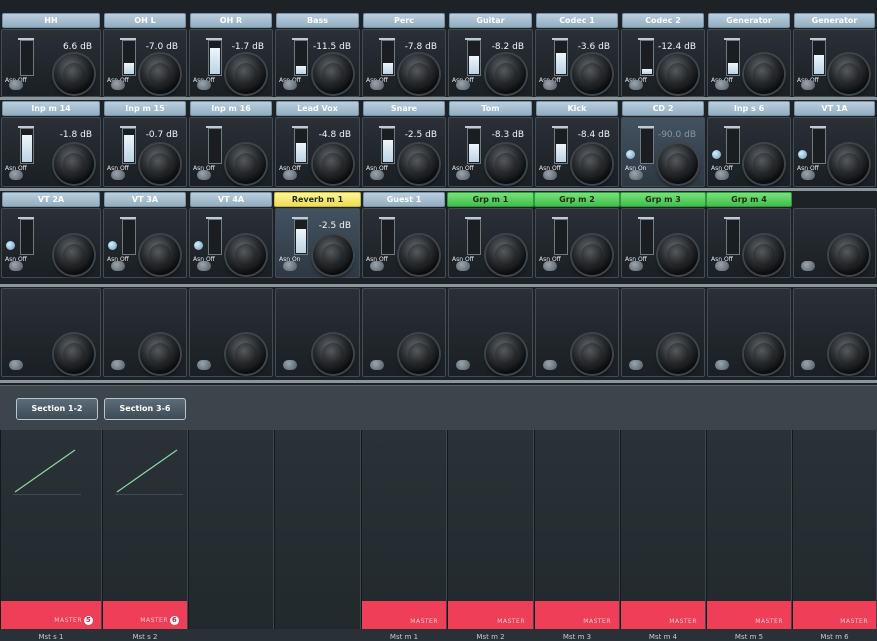 The image size is (877, 641). Describe the element at coordinates (577, 535) in the screenshot. I see `master-column: Mst m 3Mst m 3MASTER` at that location.